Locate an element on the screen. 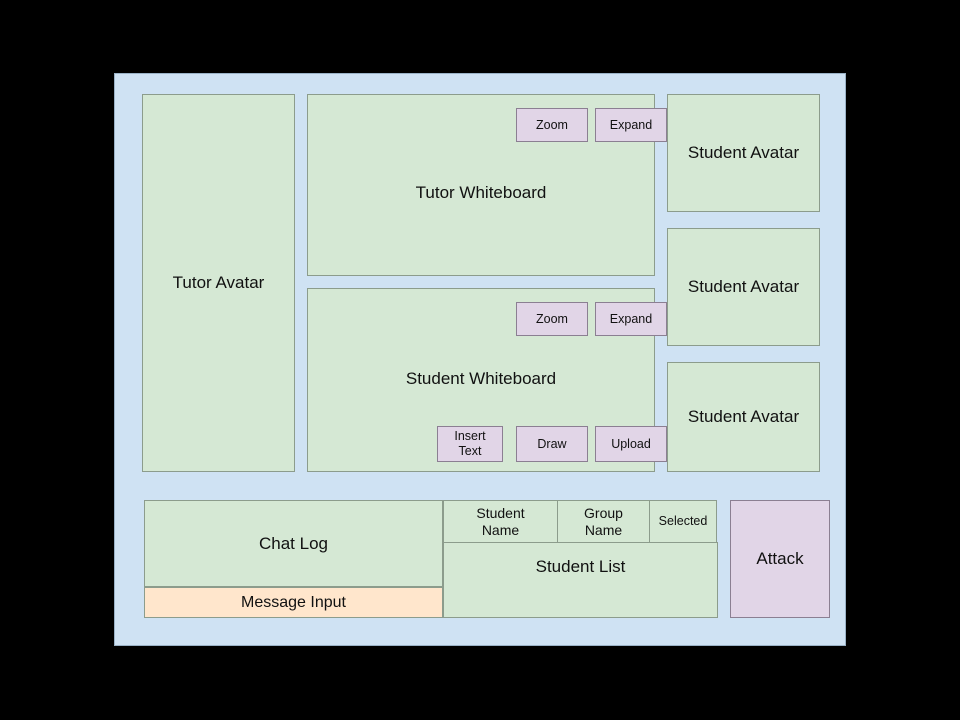 This screenshot has height=720, width=960. message-input-field: Message Input is located at coordinates (293, 602).